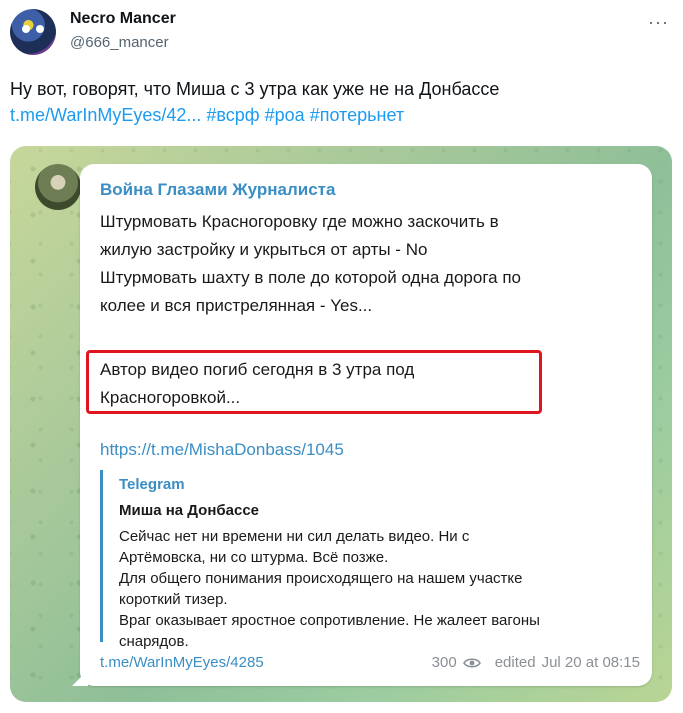 This screenshot has width=683, height=713. What do you see at coordinates (264, 249) in the screenshot?
I see `message-line: жилую застройку и укрыться от арты - No` at bounding box center [264, 249].